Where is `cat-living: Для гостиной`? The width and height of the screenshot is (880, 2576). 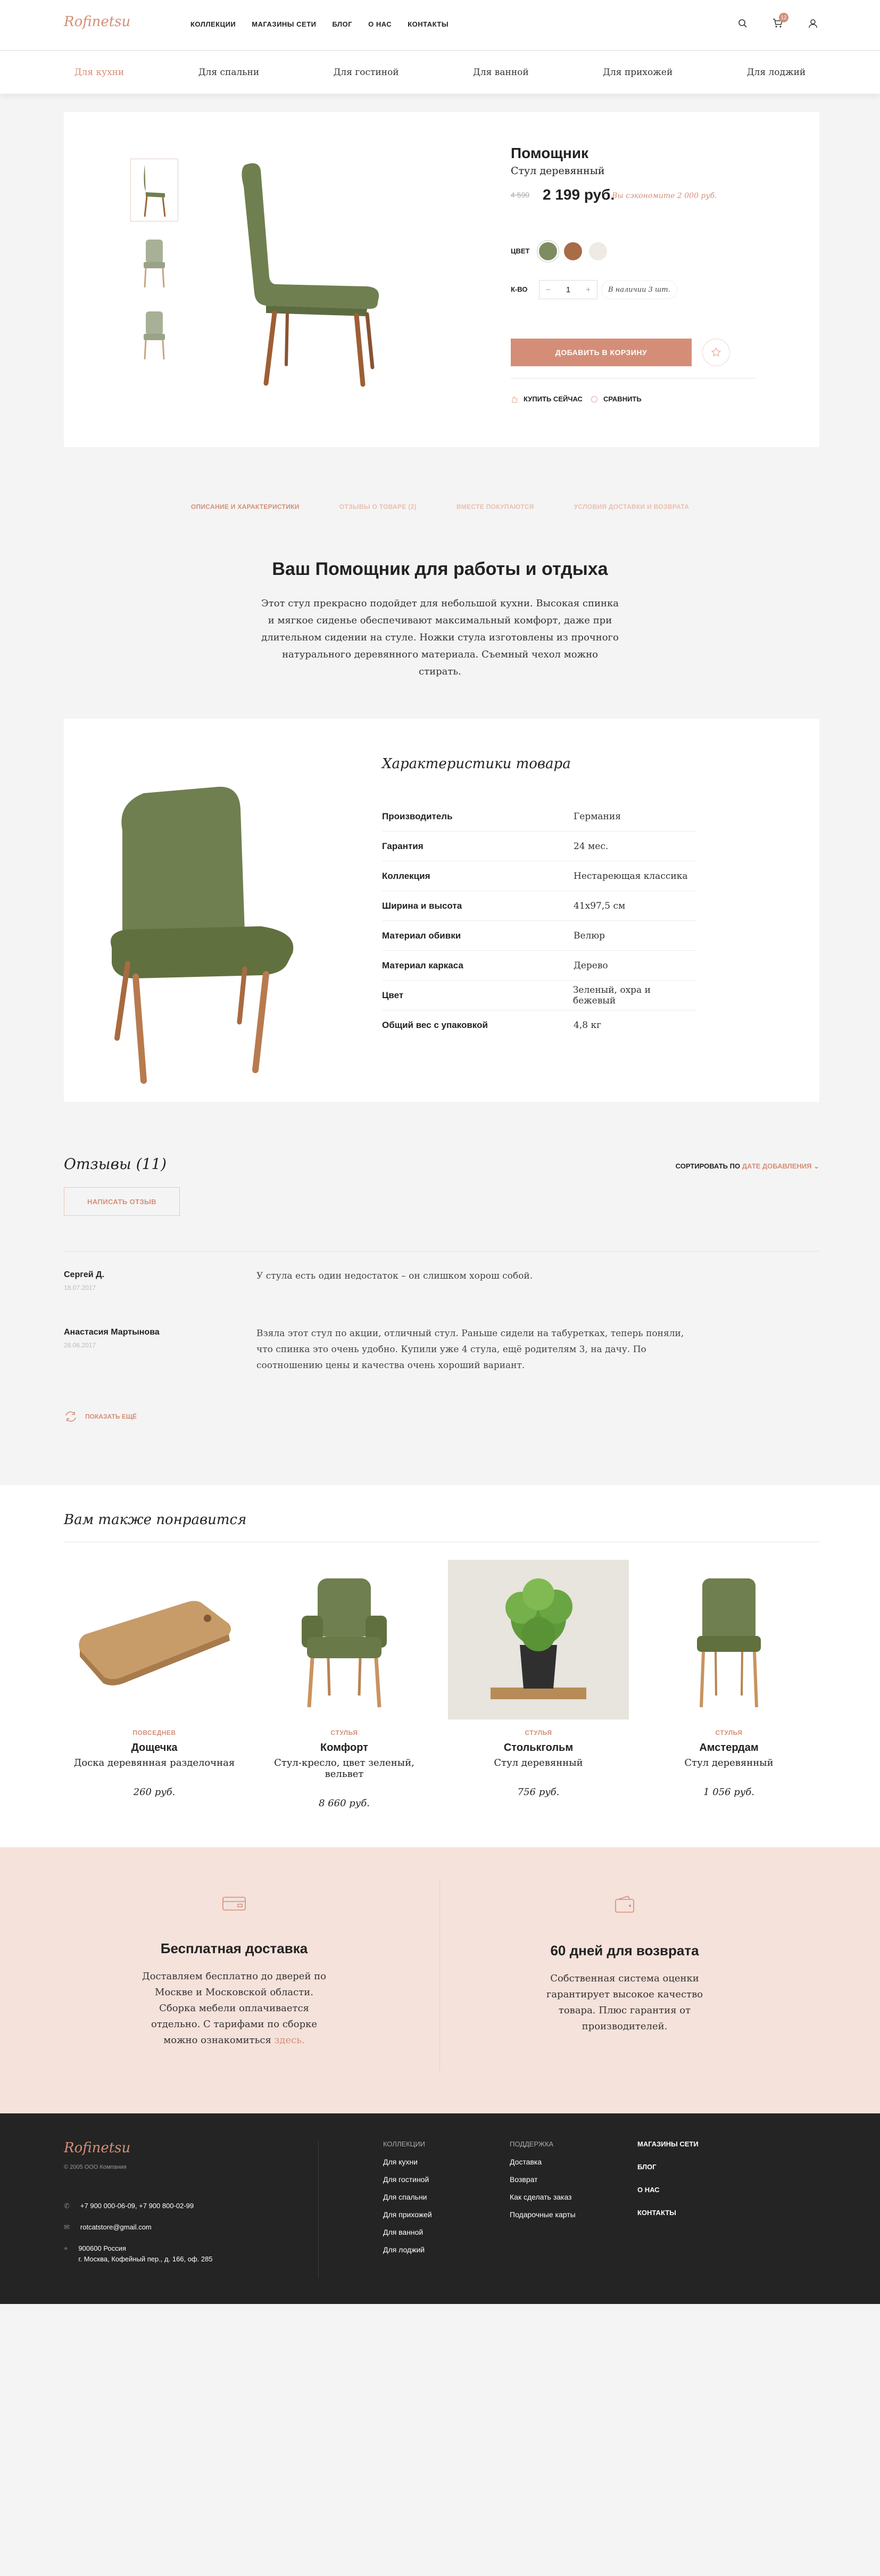 cat-living: Для гостиной is located at coordinates (366, 72).